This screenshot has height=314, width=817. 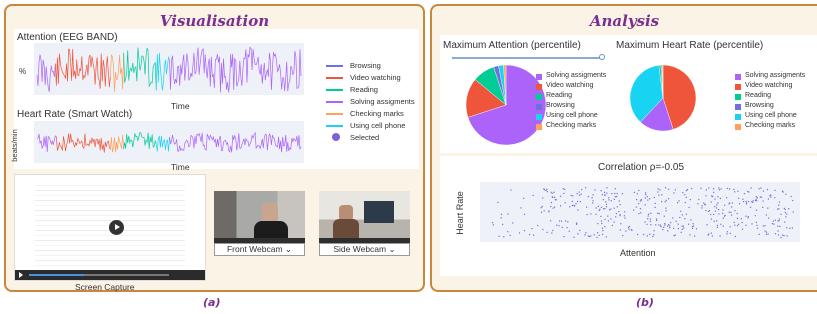 I want to click on attention-ylabel: %, so click(x=23, y=71).